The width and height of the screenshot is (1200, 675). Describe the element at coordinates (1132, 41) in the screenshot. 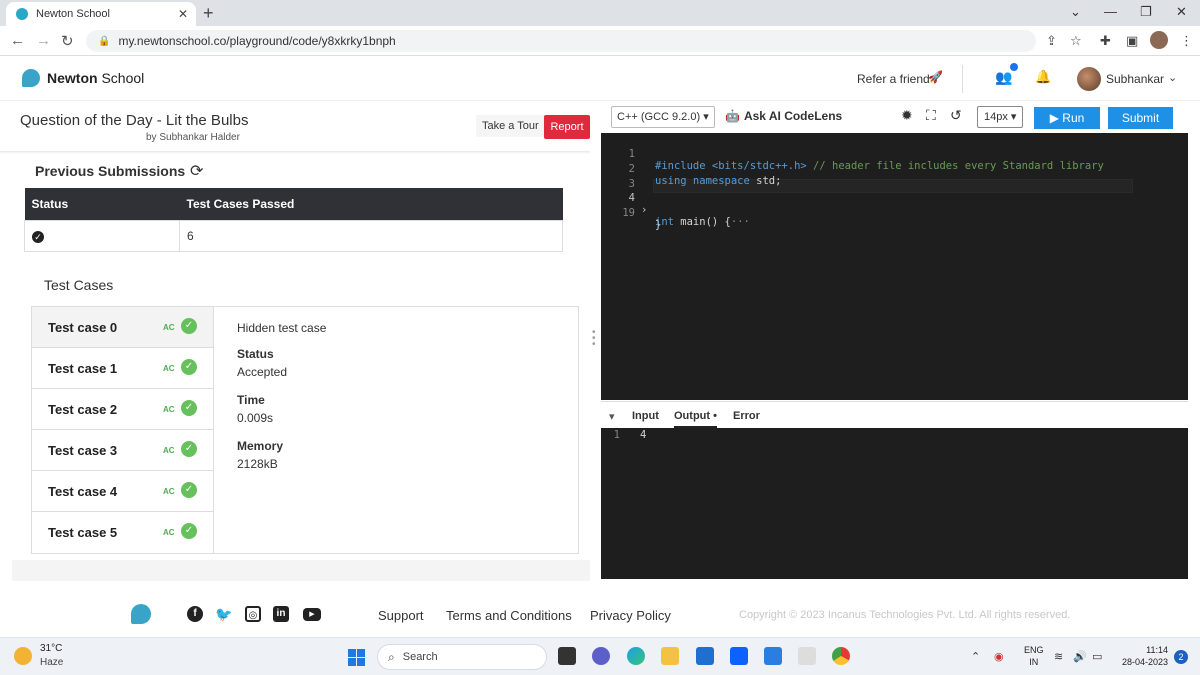

I see `side-panel-icon: ▣` at that location.